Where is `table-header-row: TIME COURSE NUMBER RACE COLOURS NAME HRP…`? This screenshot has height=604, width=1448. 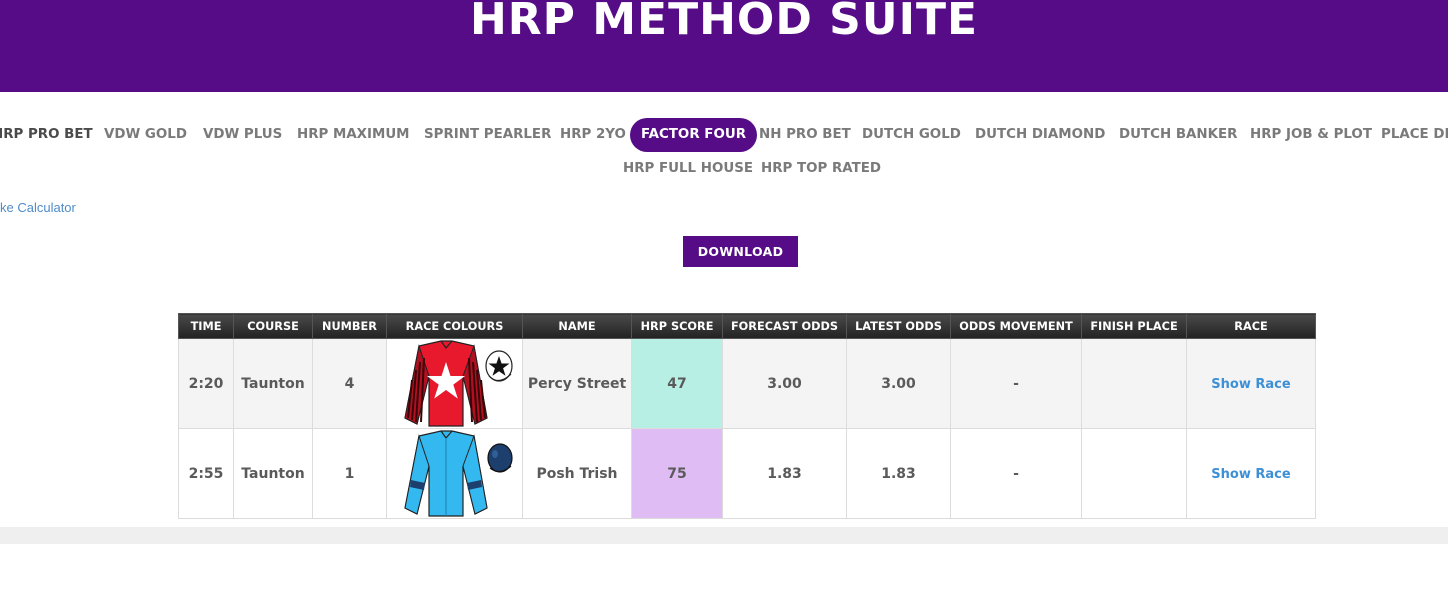 table-header-row: TIME COURSE NUMBER RACE COLOURS NAME HRP… is located at coordinates (747, 326).